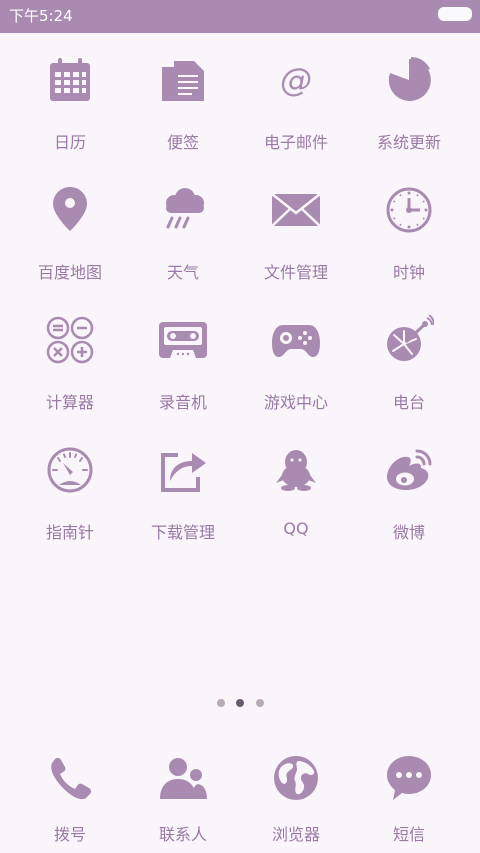 The width and height of the screenshot is (480, 853). I want to click on app-label: 拨号, so click(69, 834).